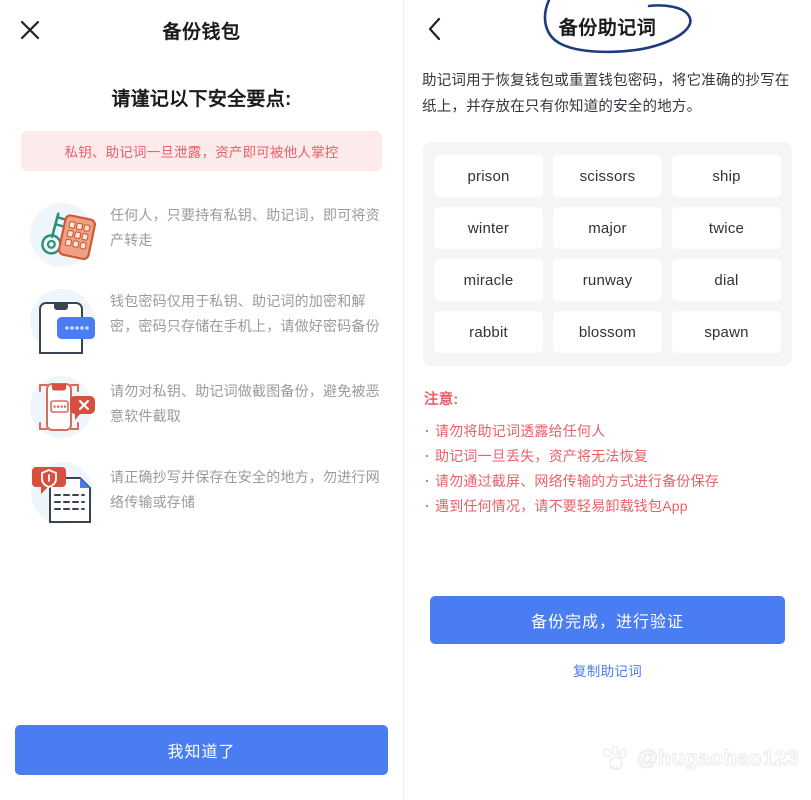 Image resolution: width=811 pixels, height=800 pixels. Describe the element at coordinates (201, 151) in the screenshot. I see `alert-banner: 私钥、助记词一旦泄露，资产即可被他人掌控` at that location.